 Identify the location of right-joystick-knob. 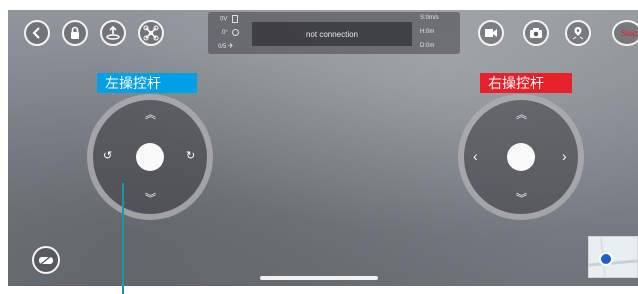
(521, 157).